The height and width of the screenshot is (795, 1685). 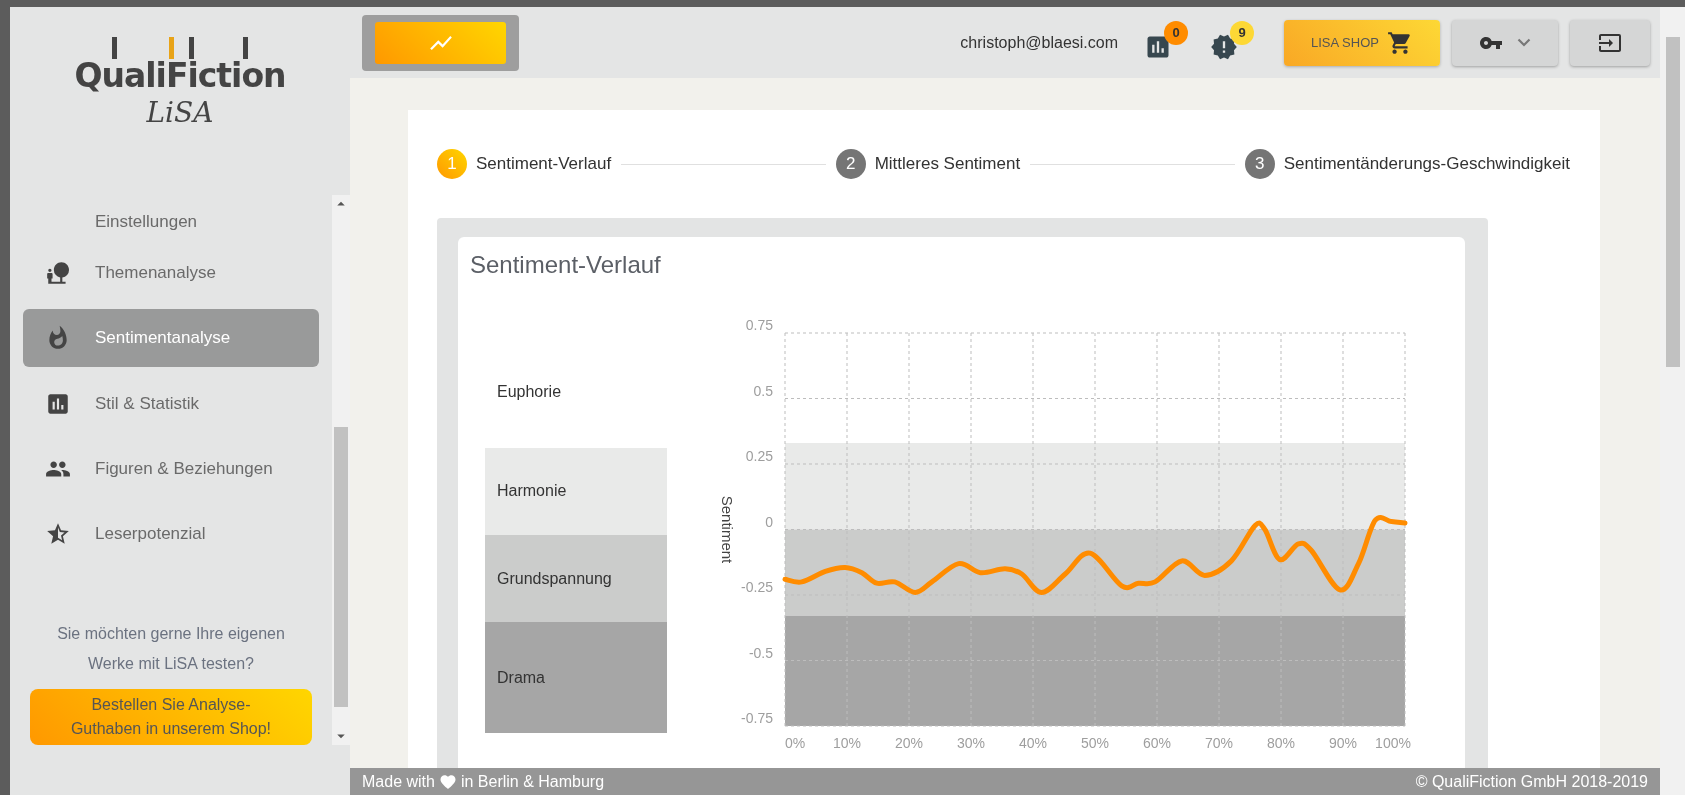 What do you see at coordinates (1157, 743) in the screenshot?
I see `x-tick-label: 60%` at bounding box center [1157, 743].